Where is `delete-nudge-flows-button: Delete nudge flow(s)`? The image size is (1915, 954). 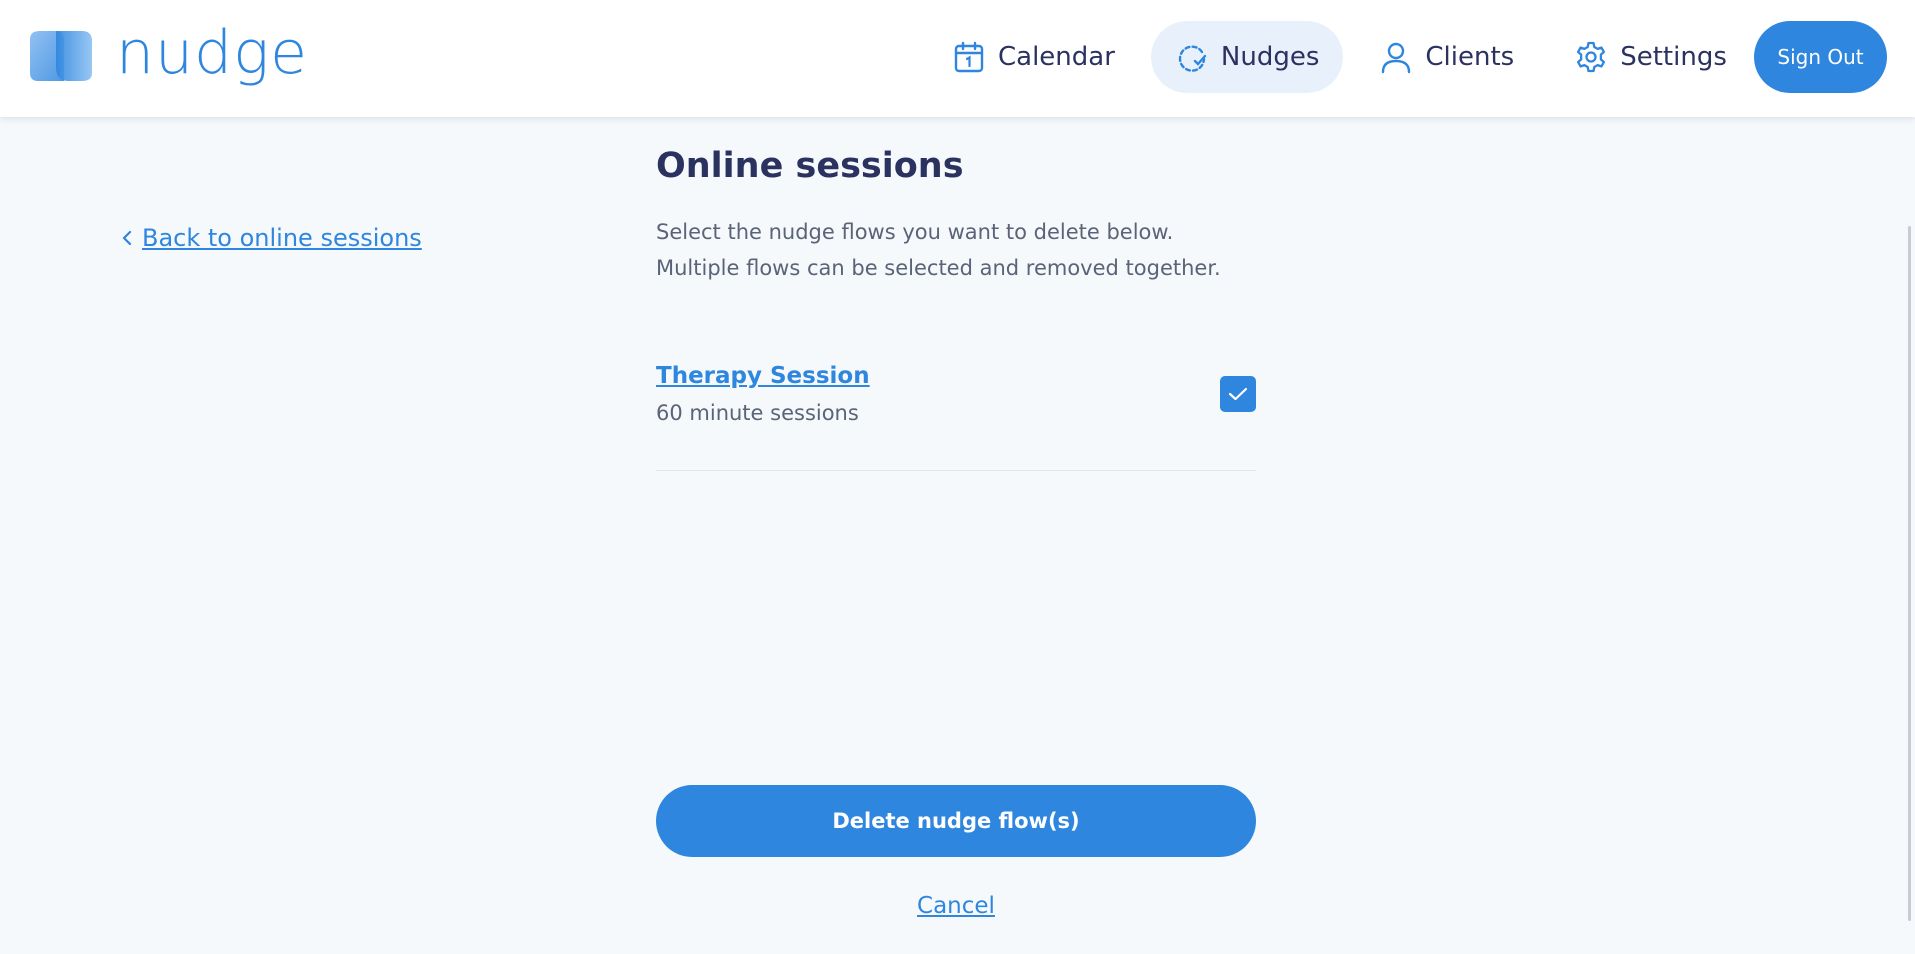 delete-nudge-flows-button: Delete nudge flow(s) is located at coordinates (956, 821).